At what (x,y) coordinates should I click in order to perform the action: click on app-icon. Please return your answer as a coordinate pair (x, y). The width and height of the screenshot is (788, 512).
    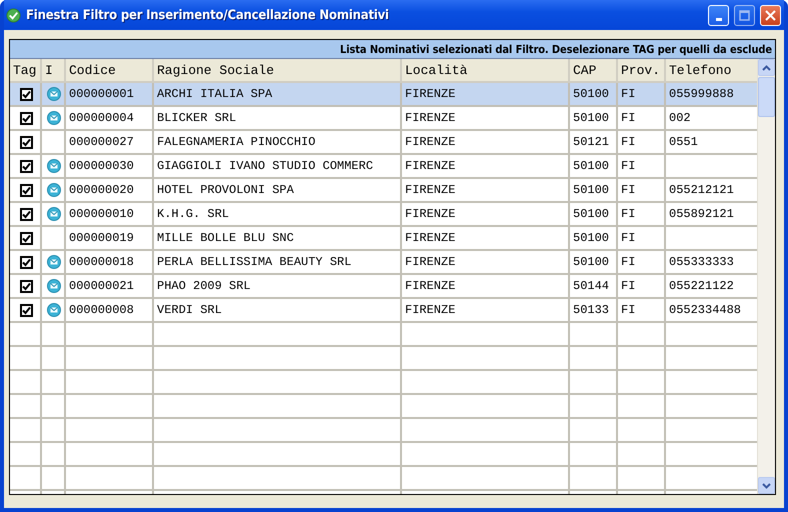
    Looking at the image, I should click on (13, 15).